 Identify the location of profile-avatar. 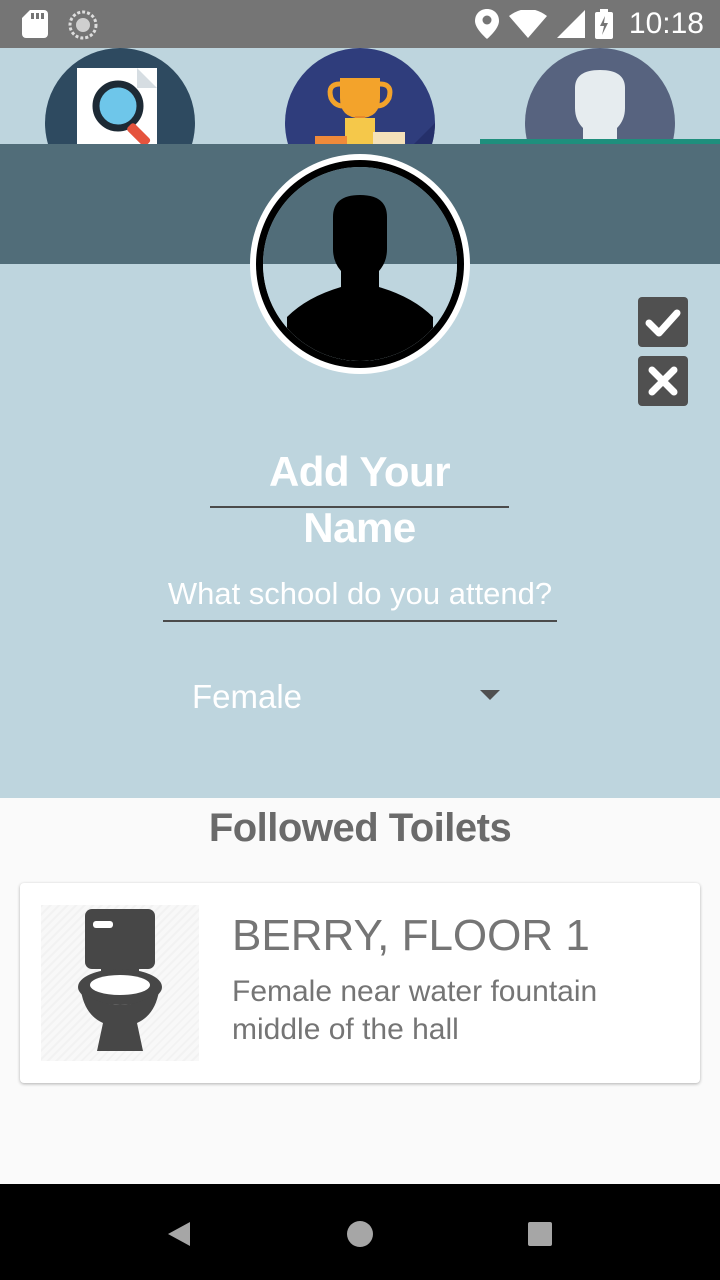
(360, 264).